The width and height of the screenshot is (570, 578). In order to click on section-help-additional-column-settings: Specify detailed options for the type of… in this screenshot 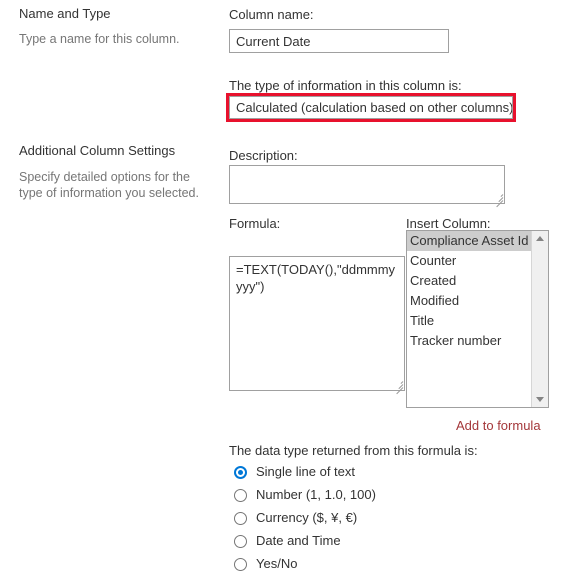, I will do `click(109, 185)`.